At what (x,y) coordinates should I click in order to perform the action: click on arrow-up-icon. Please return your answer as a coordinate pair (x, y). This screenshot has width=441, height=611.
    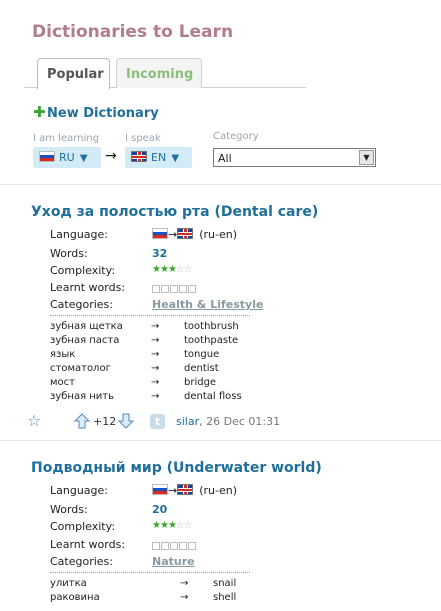
    Looking at the image, I should click on (82, 421).